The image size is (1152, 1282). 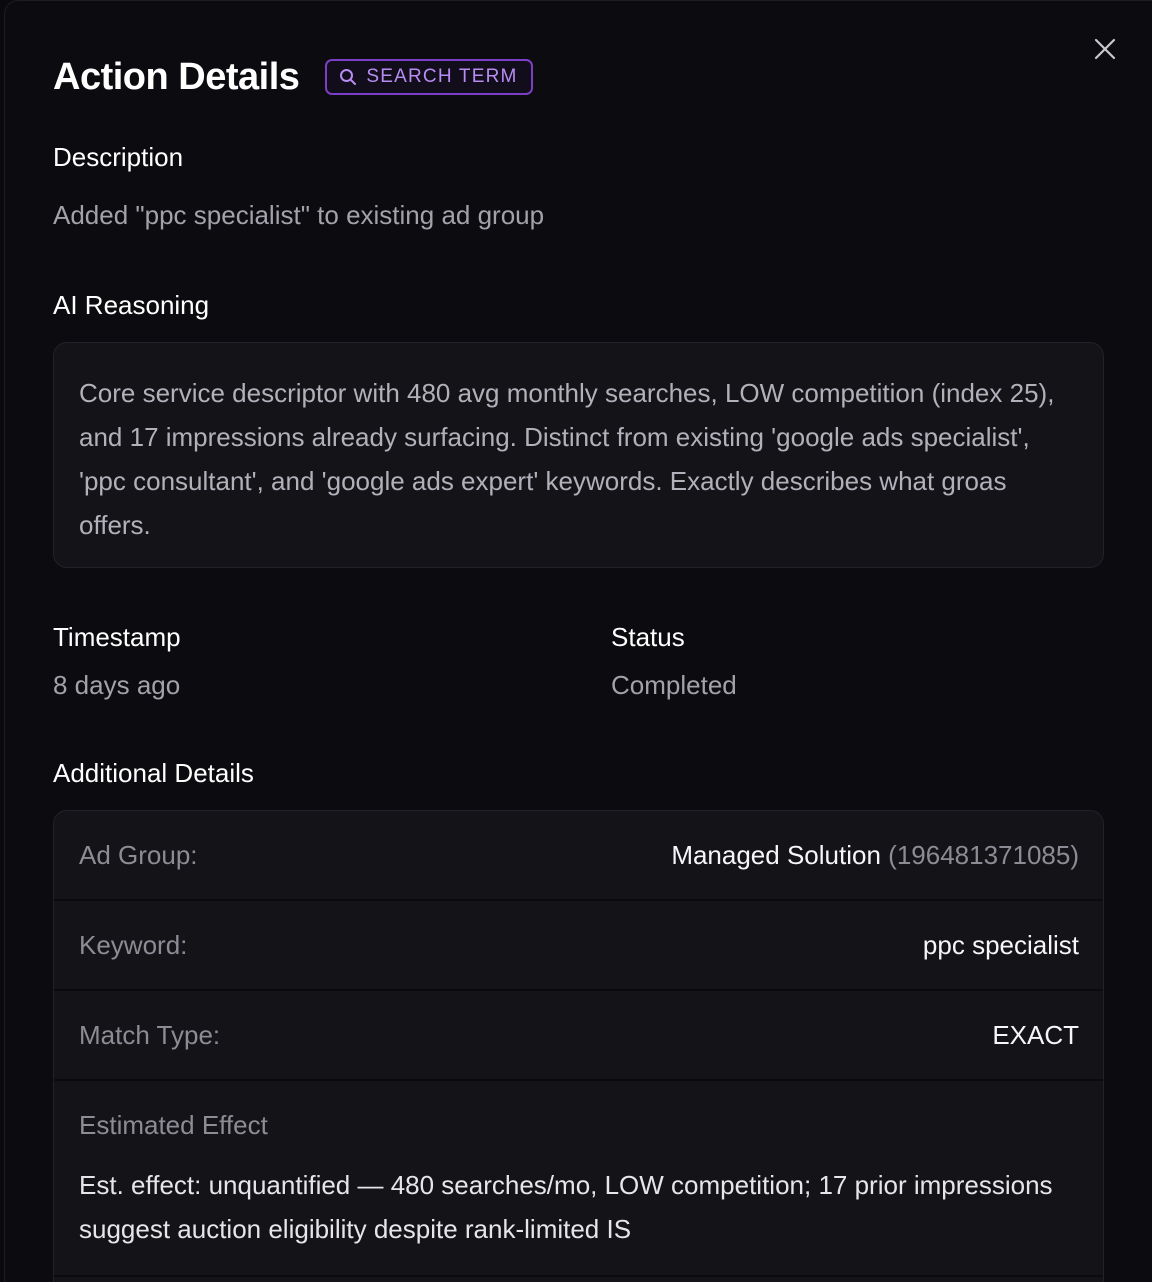 I want to click on ai-reasoning-heading: AI Reasoning, so click(x=131, y=305).